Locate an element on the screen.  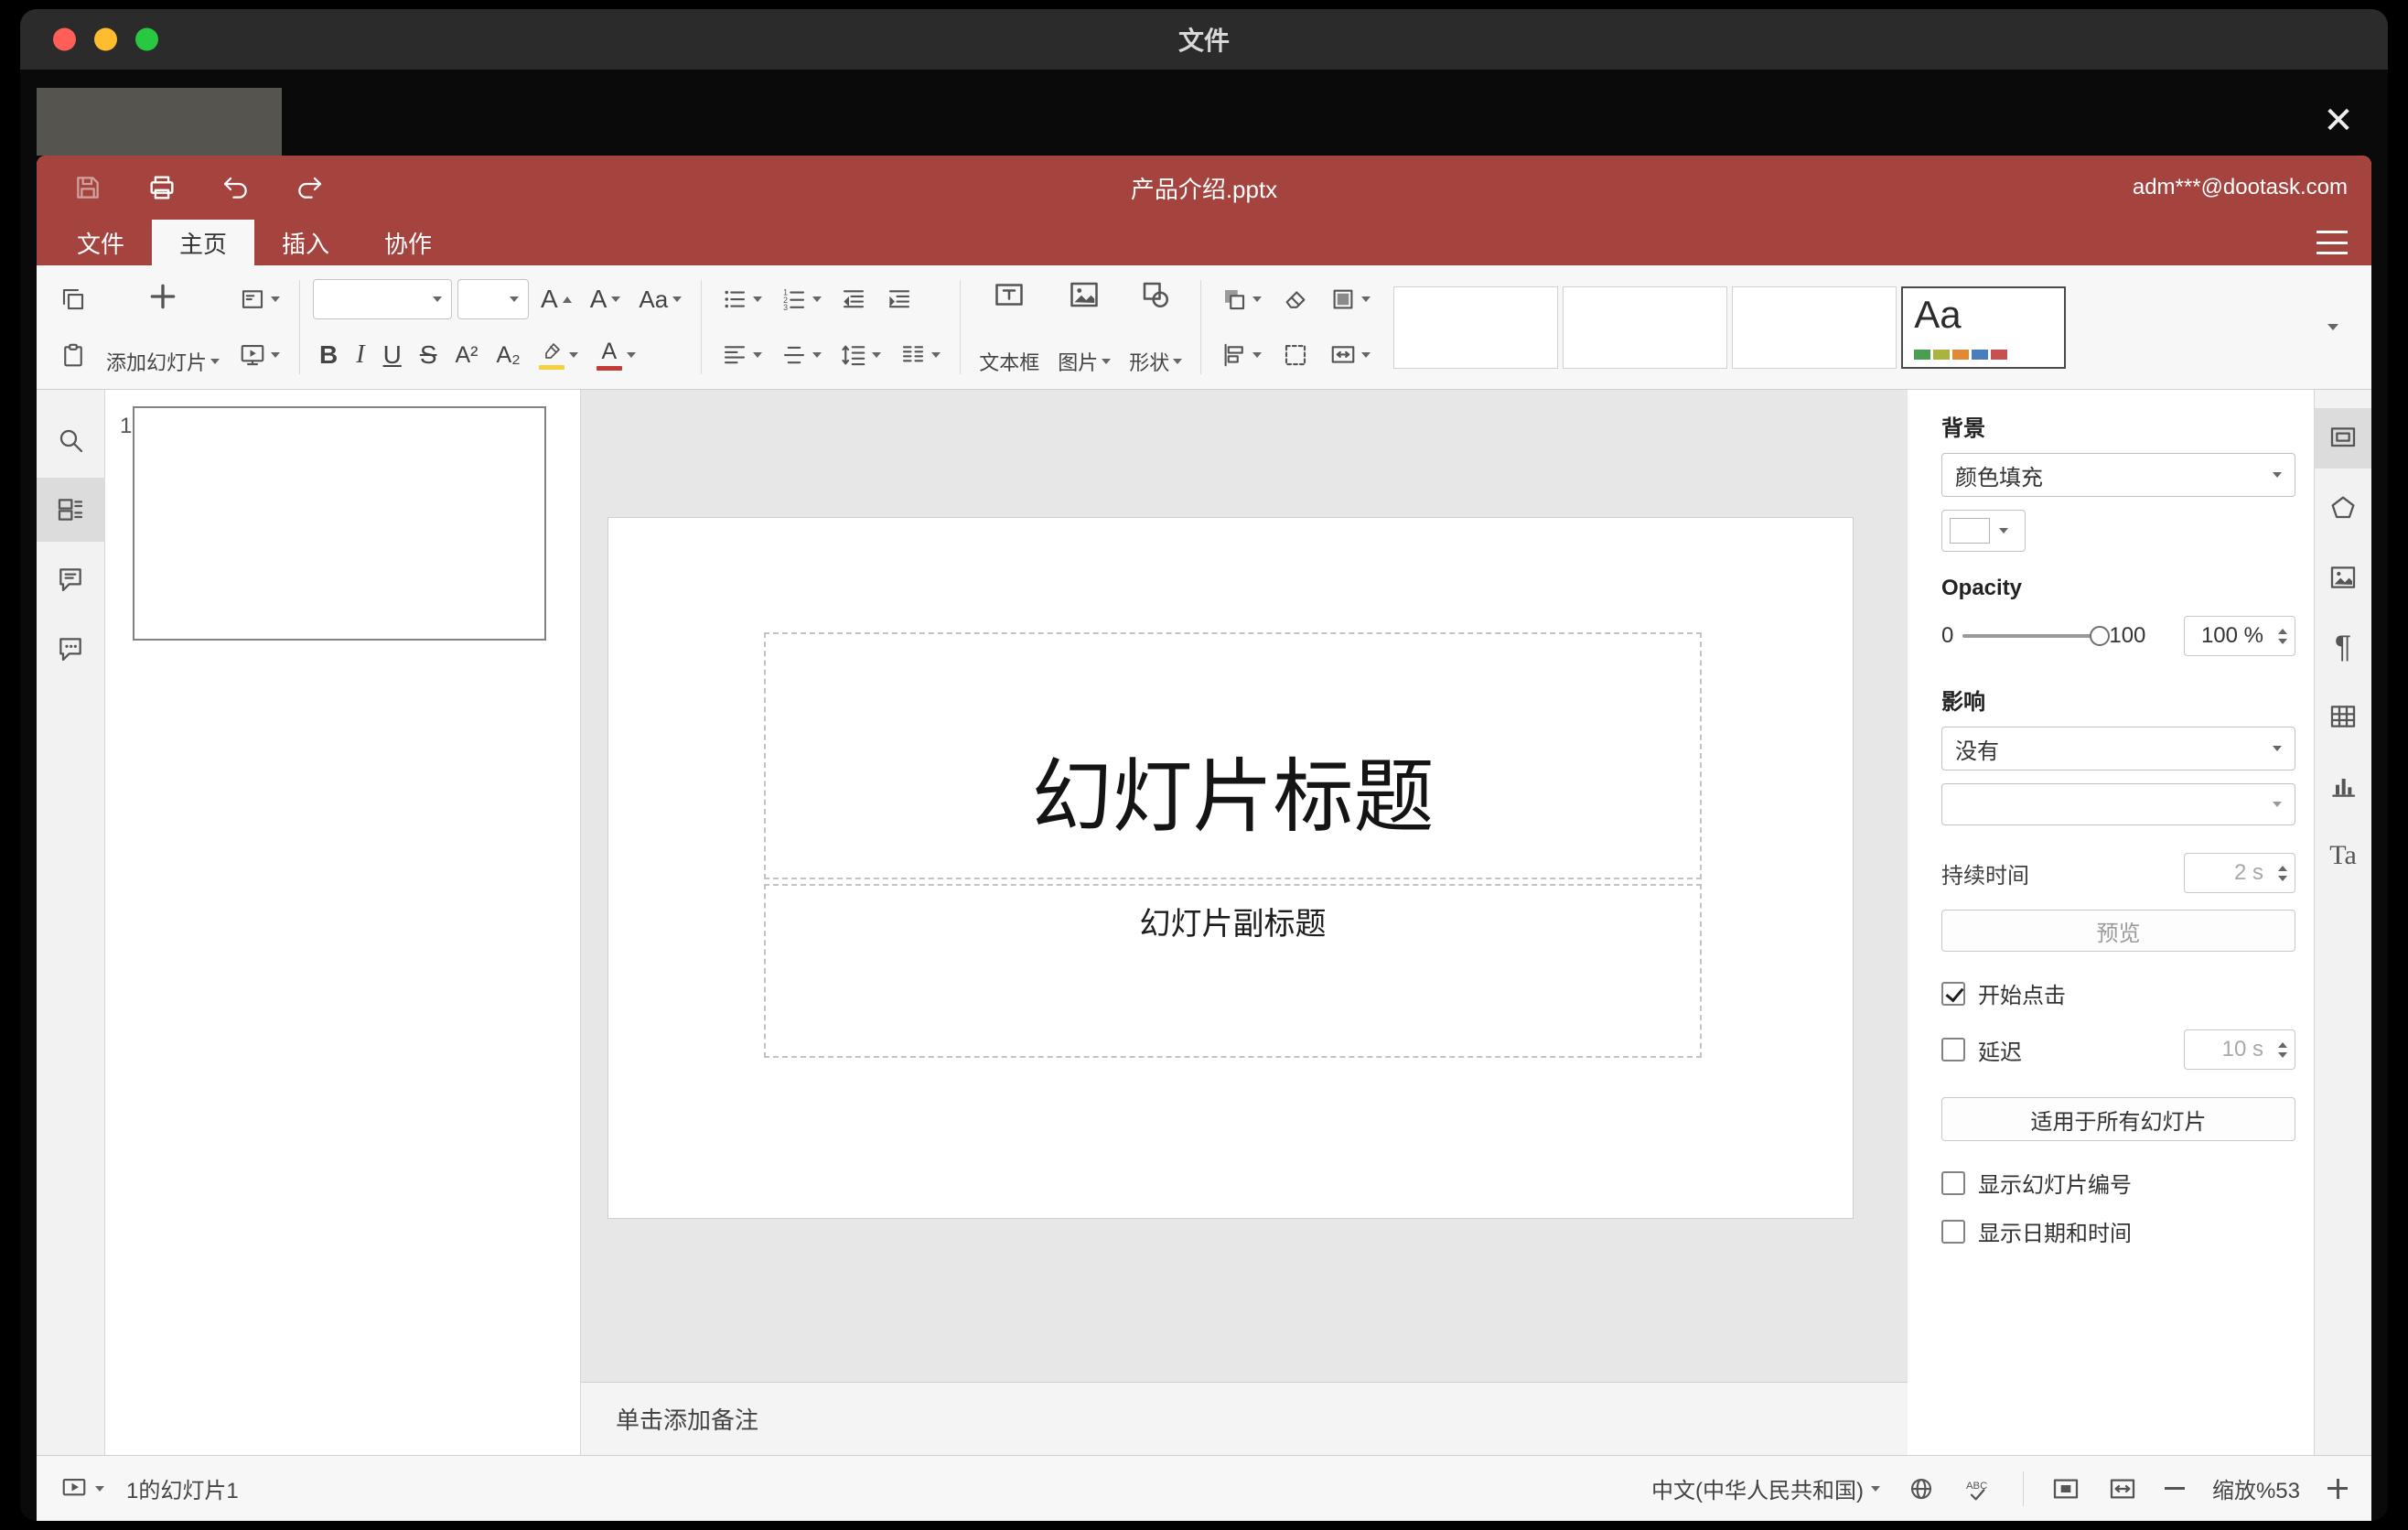
tab-home: 主页 is located at coordinates (203, 242).